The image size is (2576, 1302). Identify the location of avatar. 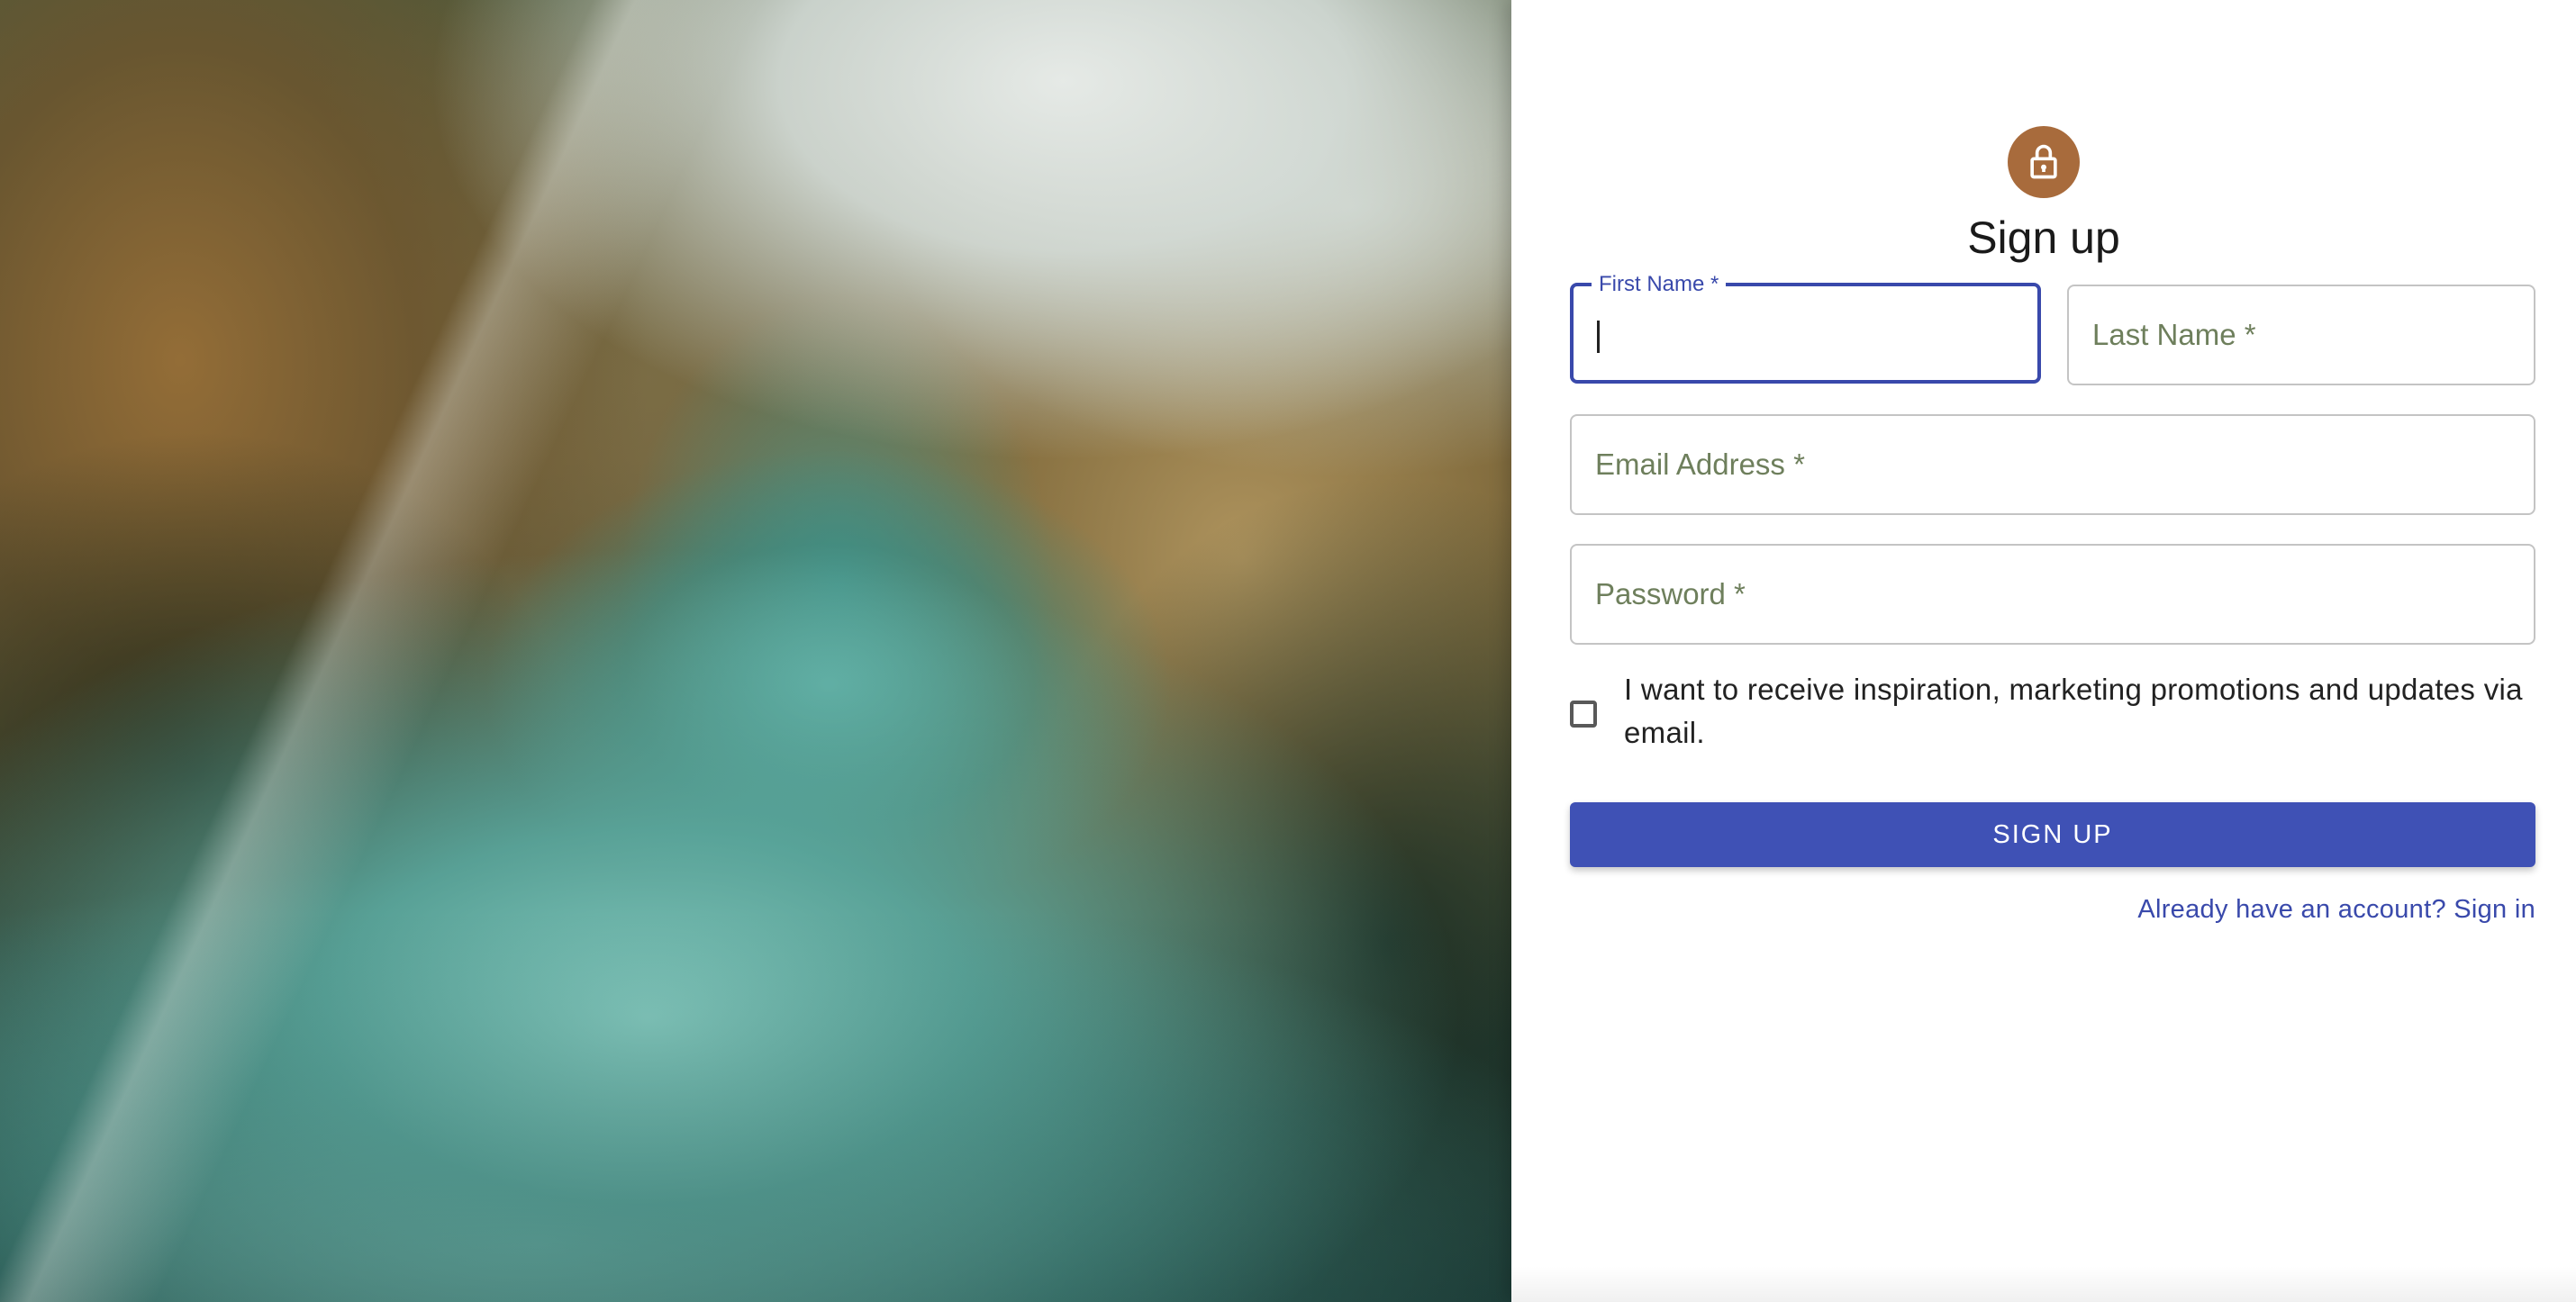
(2044, 162).